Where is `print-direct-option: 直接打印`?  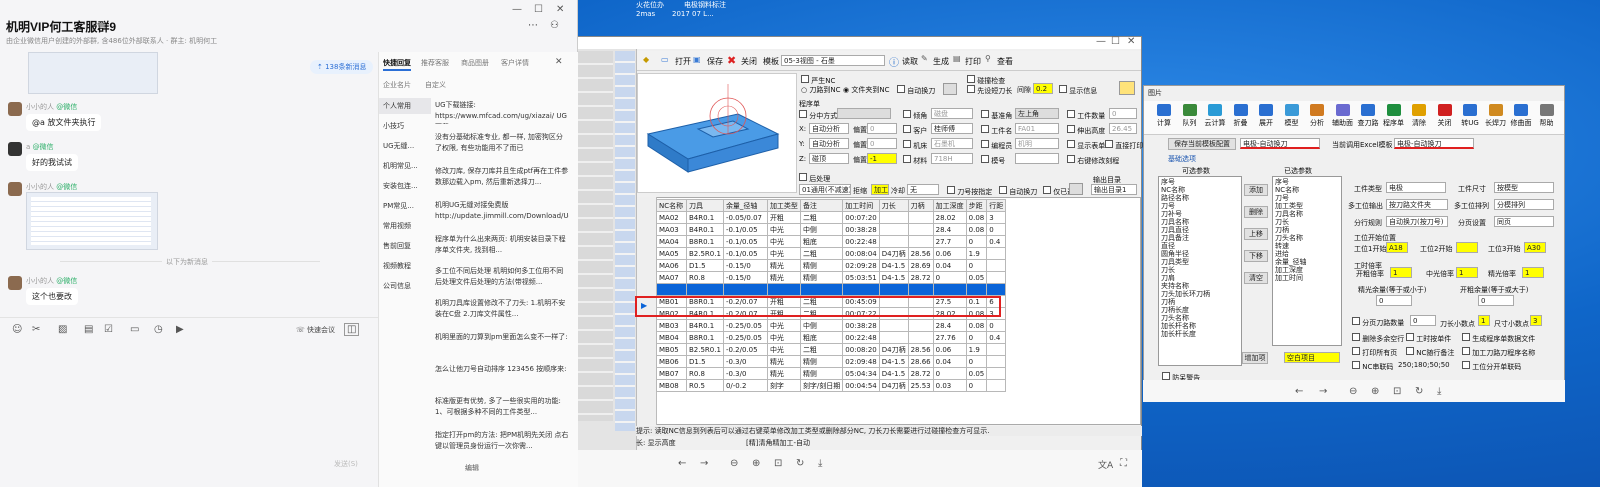 print-direct-option: 直接打印 is located at coordinates (1124, 145).